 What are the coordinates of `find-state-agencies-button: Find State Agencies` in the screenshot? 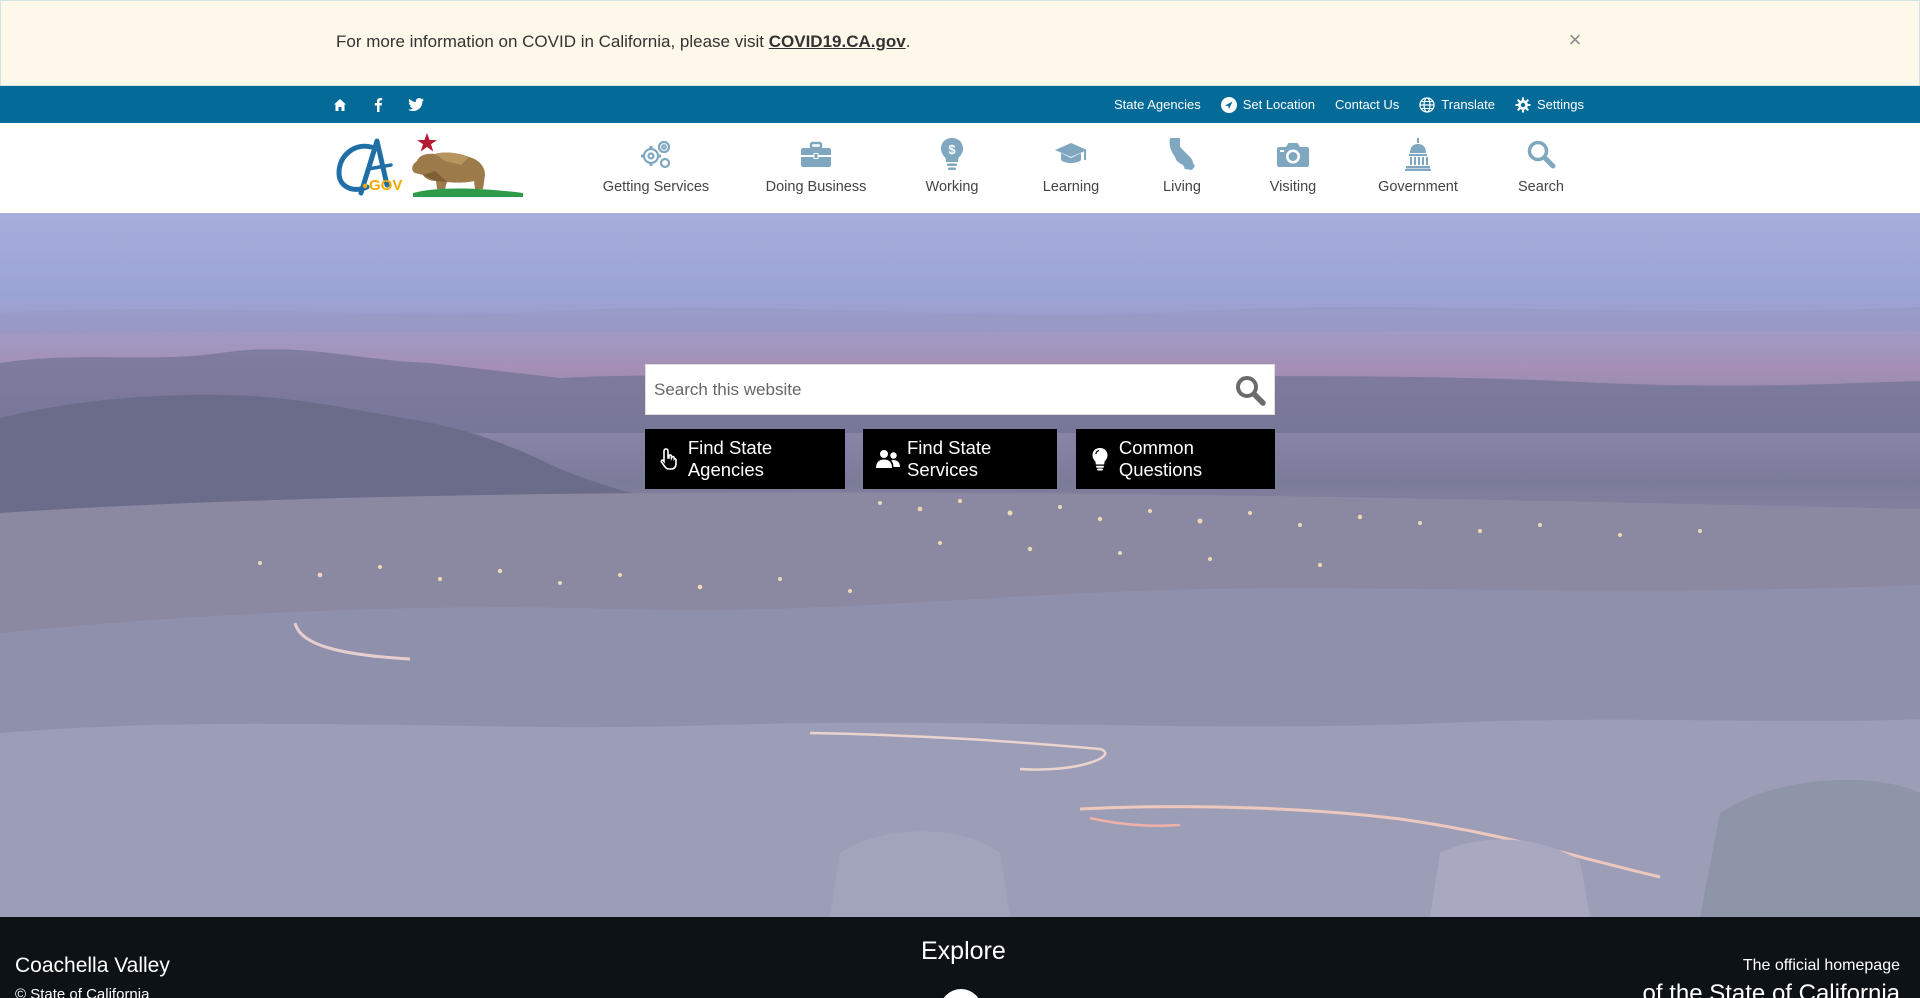 It's located at (745, 459).